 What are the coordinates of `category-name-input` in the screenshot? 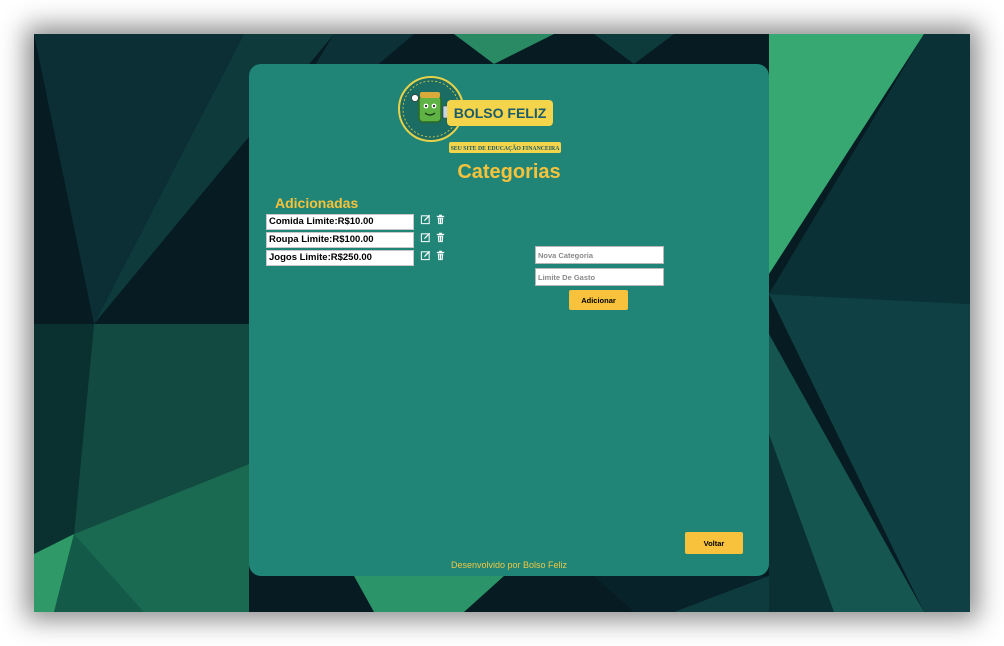 It's located at (599, 255).